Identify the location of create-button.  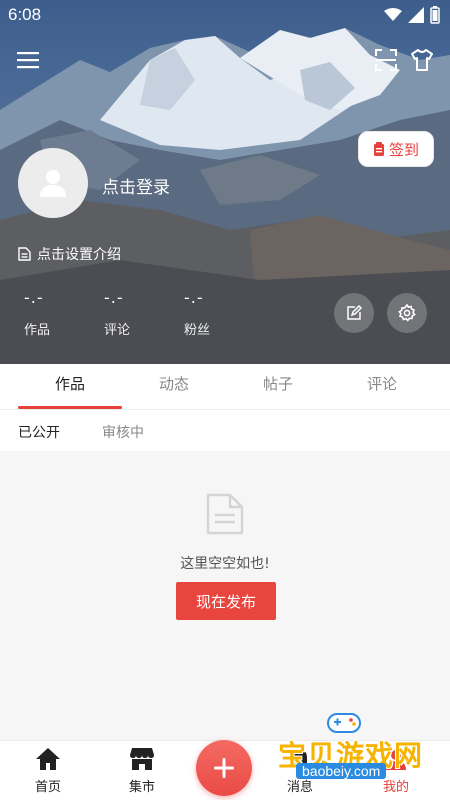
(224, 768).